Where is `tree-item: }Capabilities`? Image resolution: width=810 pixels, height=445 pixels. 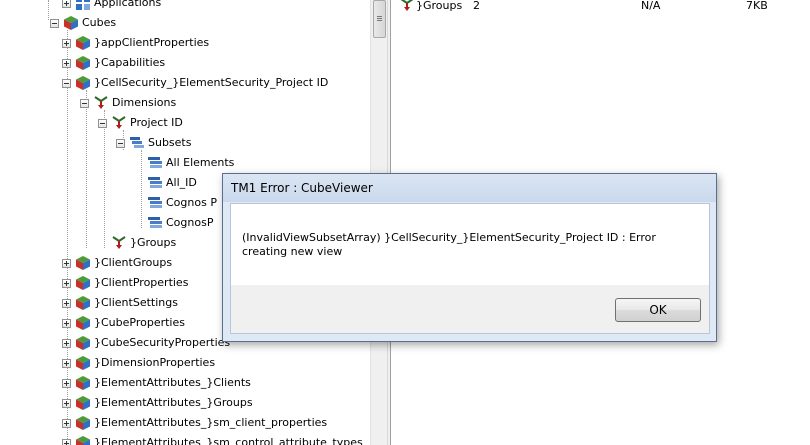
tree-item: }Capabilities is located at coordinates (113, 63).